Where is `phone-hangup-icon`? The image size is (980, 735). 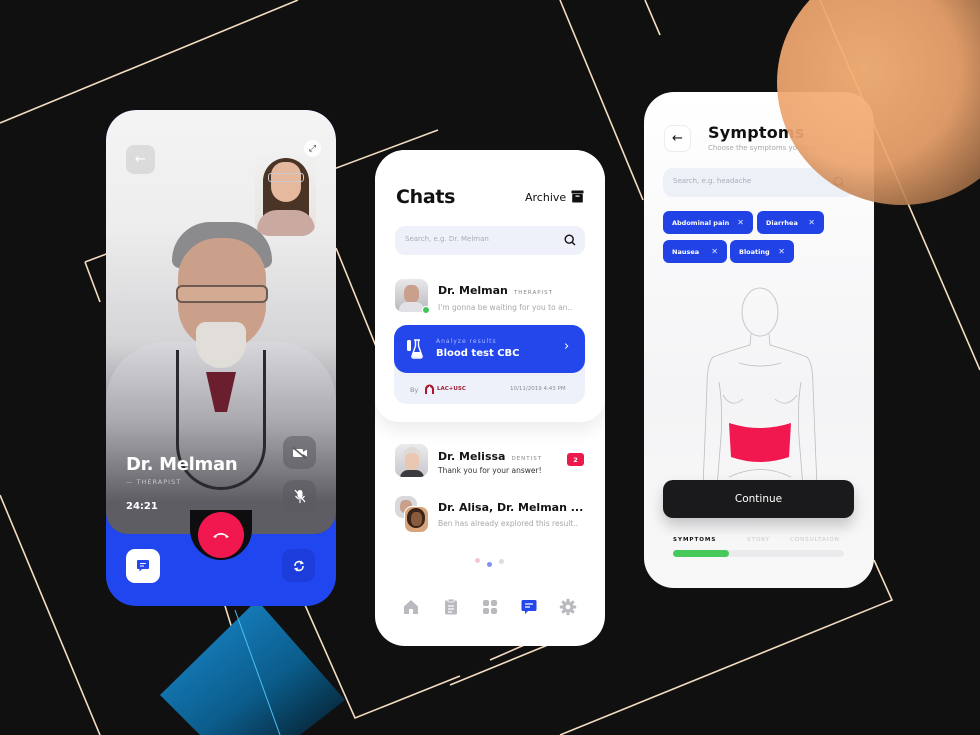 phone-hangup-icon is located at coordinates (221, 535).